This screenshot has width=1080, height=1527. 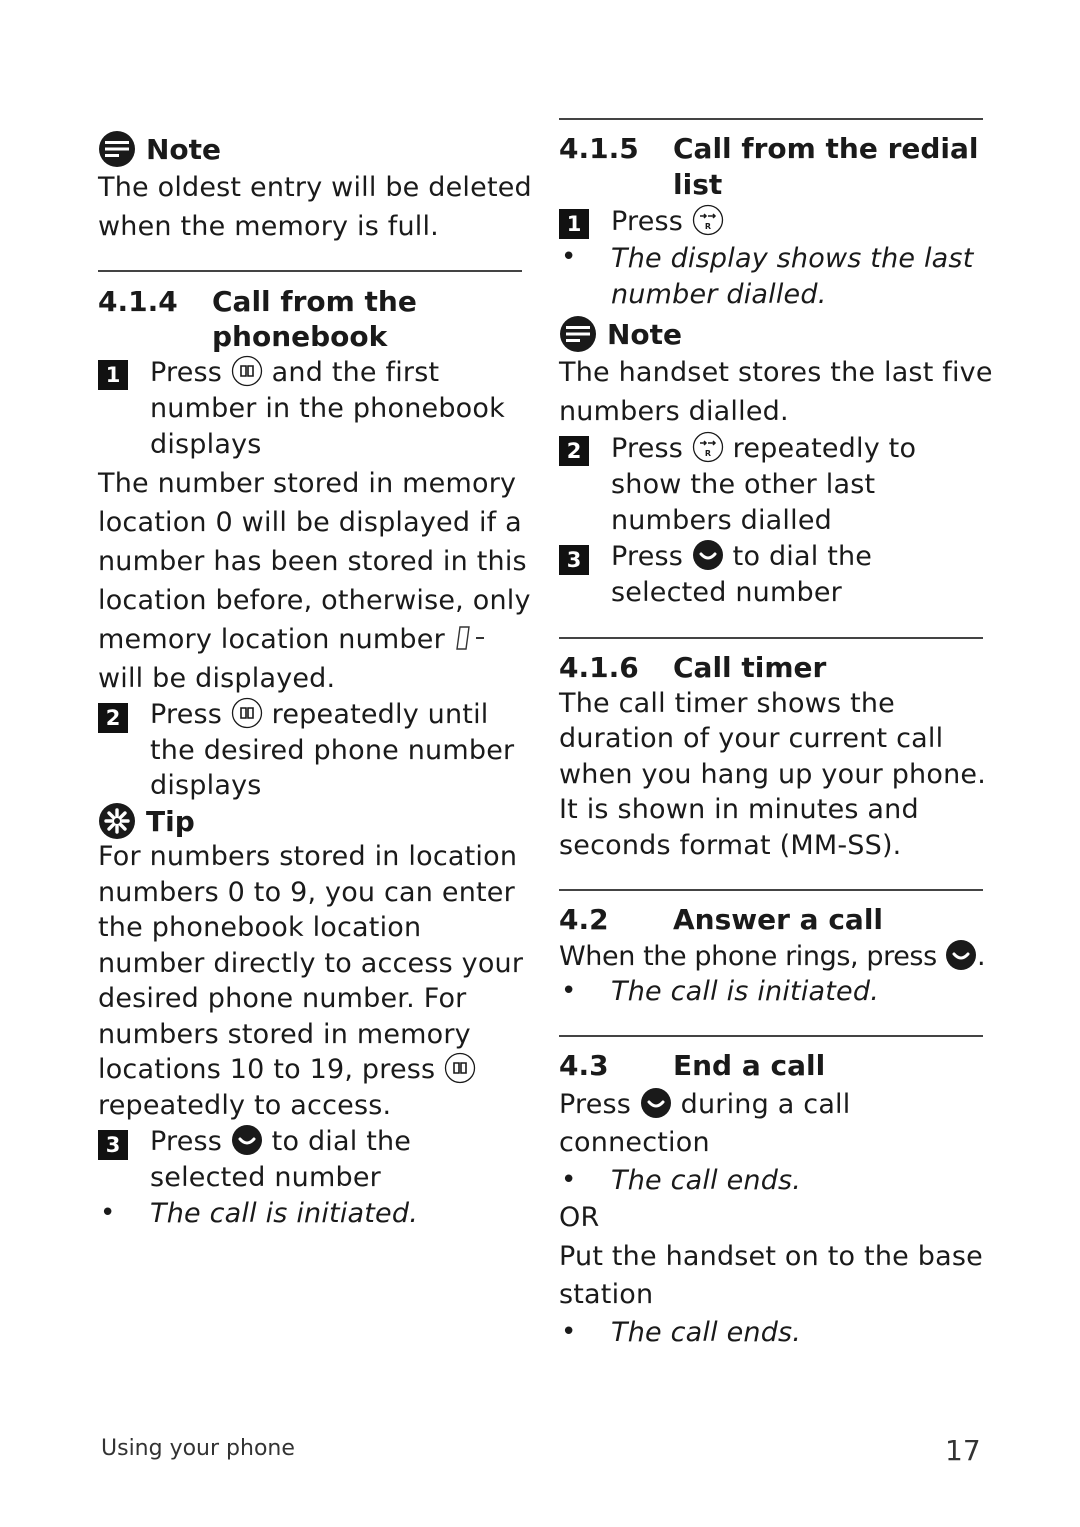 What do you see at coordinates (280, 1142) in the screenshot?
I see `step-text: Press to dial the` at bounding box center [280, 1142].